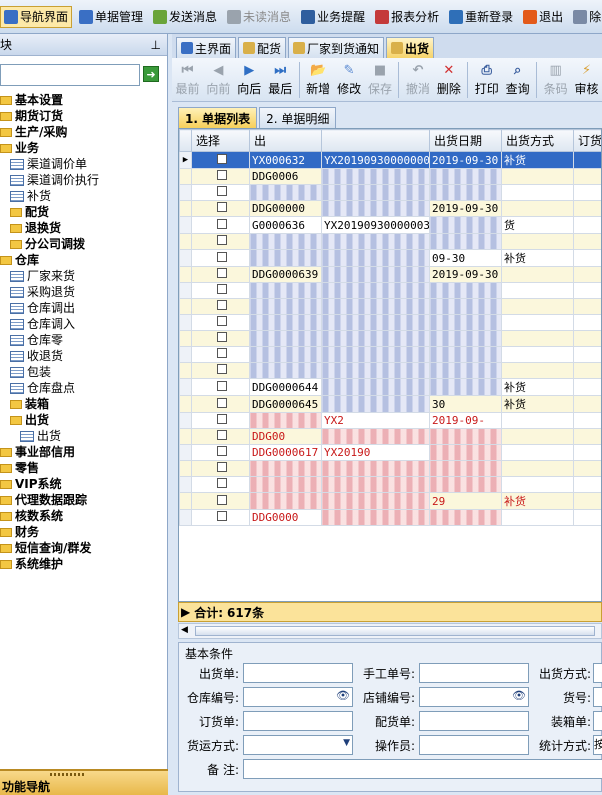 This screenshot has height=795, width=602. What do you see at coordinates (84, 436) in the screenshot?
I see `tree-node-21: 出货` at bounding box center [84, 436].